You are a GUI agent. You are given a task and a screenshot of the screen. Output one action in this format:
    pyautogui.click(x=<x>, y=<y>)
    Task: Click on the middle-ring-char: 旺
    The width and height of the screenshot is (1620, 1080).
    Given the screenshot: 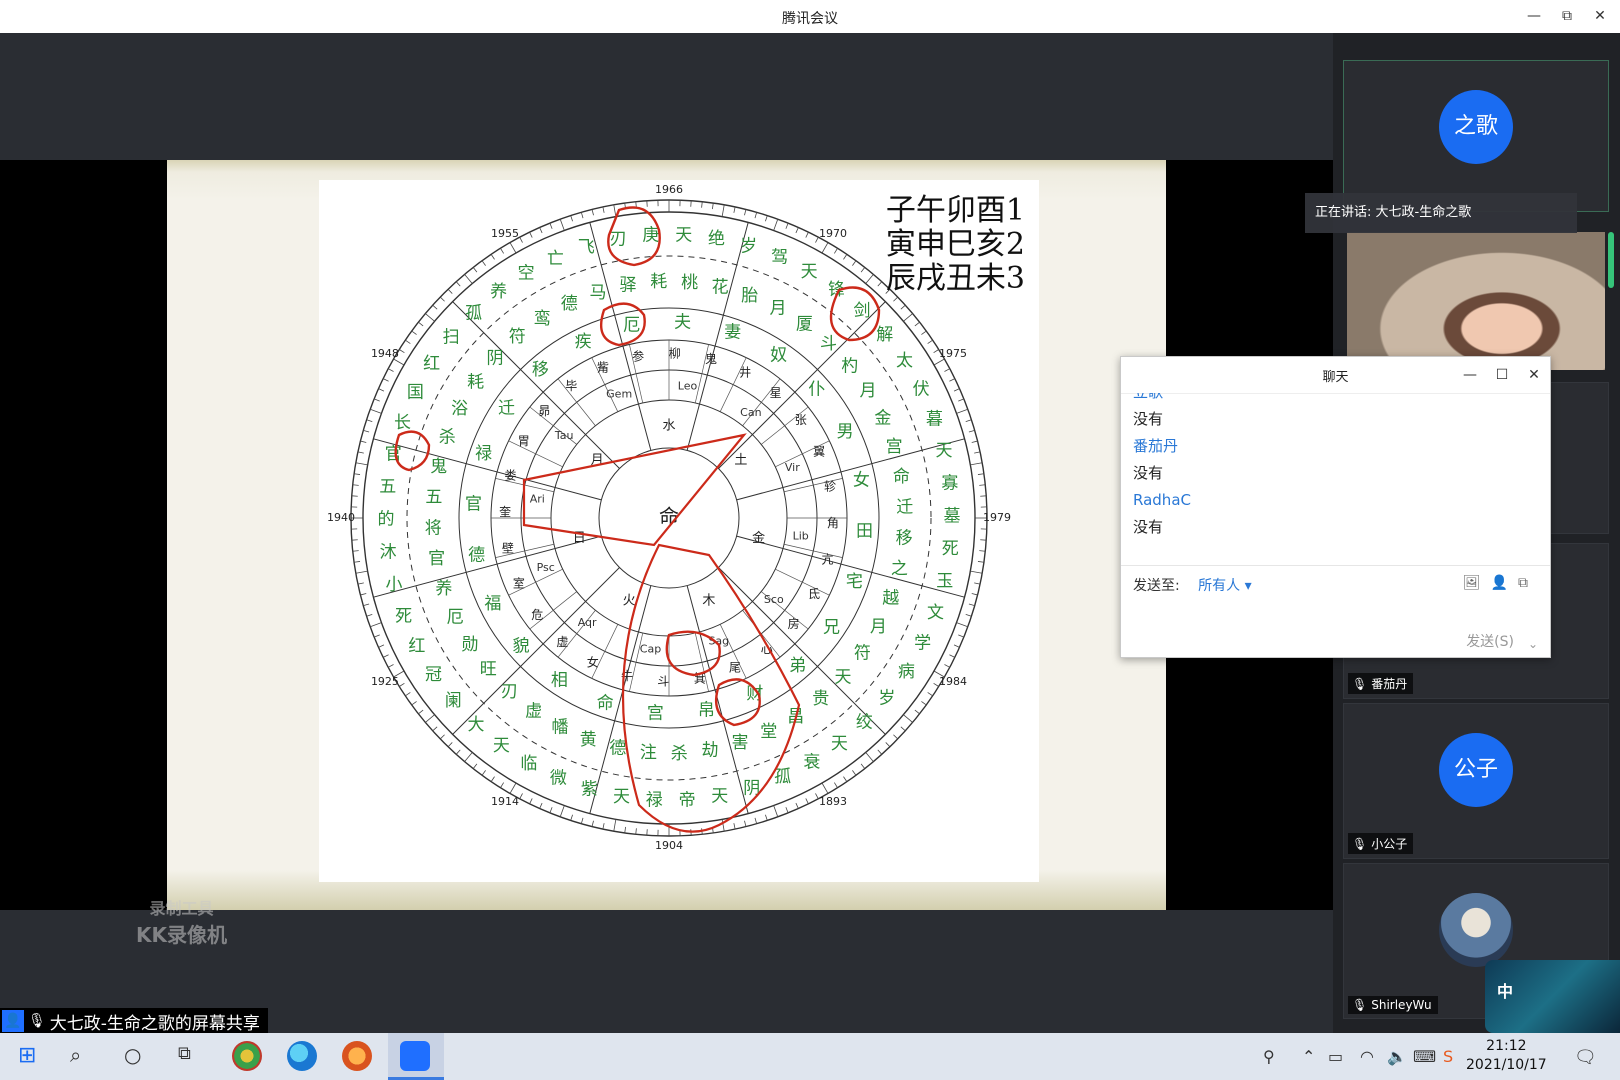 What is the action you would take?
    pyautogui.click(x=488, y=670)
    